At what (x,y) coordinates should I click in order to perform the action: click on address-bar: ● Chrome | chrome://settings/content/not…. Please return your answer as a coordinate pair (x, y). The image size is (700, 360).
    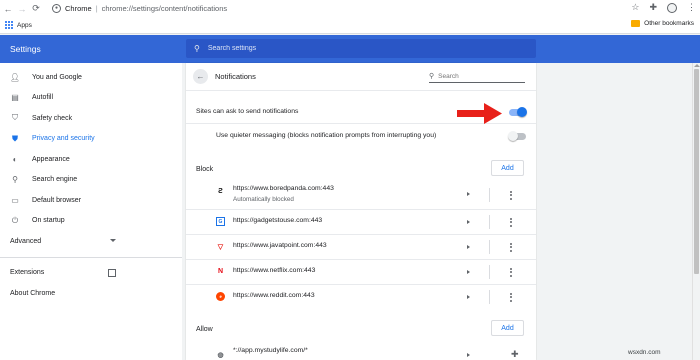
    Looking at the image, I should click on (339, 8).